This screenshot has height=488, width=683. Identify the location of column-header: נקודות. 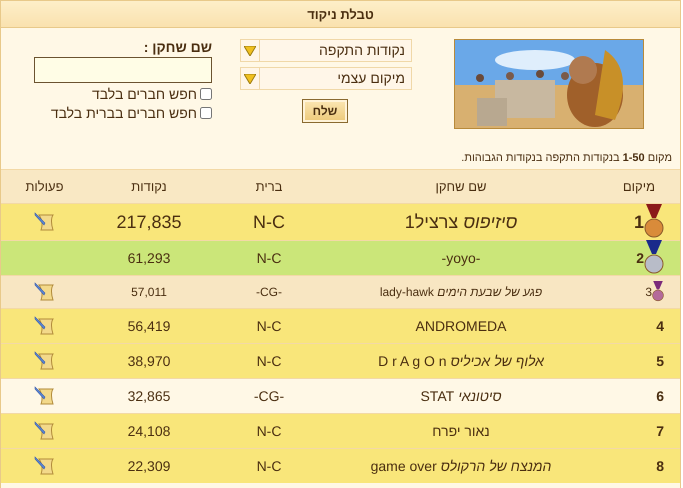
(149, 186).